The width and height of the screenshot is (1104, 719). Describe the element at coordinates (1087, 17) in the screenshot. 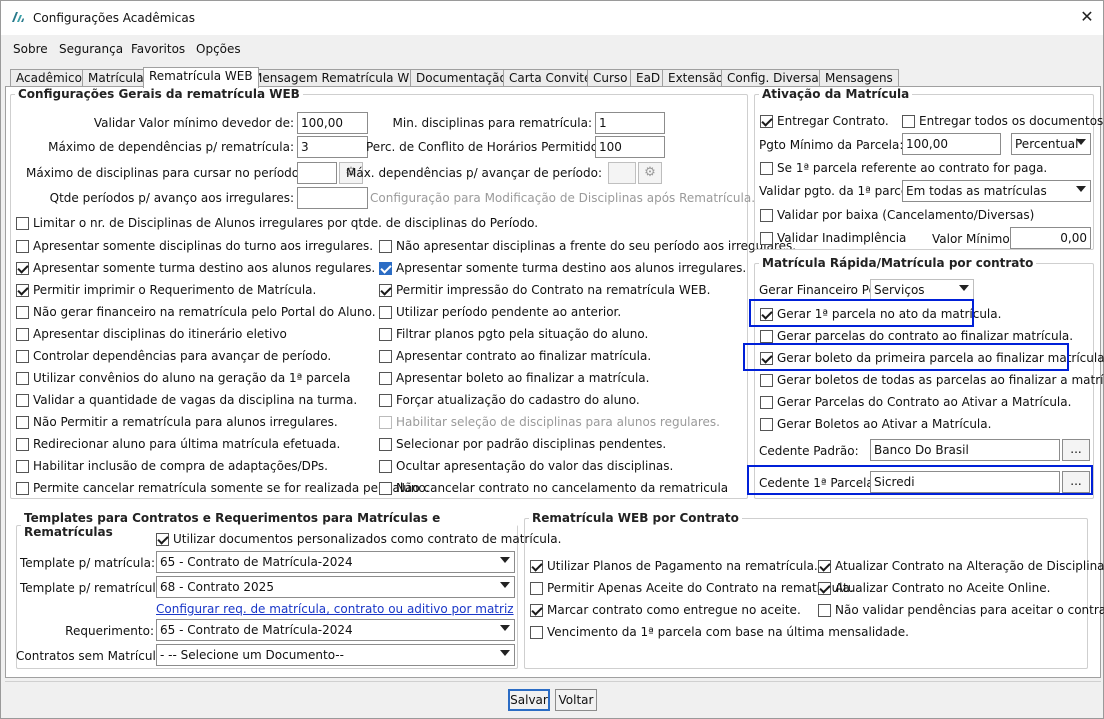

I see `close-icon: ✕` at that location.